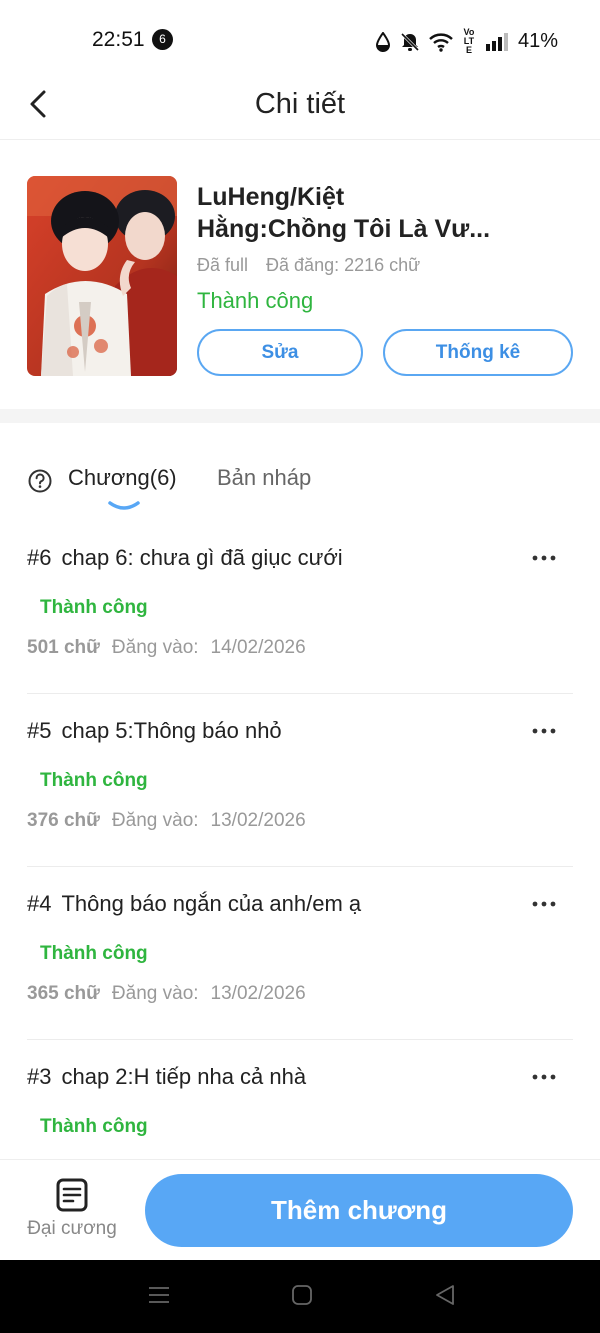  Describe the element at coordinates (300, 416) in the screenshot. I see `section-divider` at that location.